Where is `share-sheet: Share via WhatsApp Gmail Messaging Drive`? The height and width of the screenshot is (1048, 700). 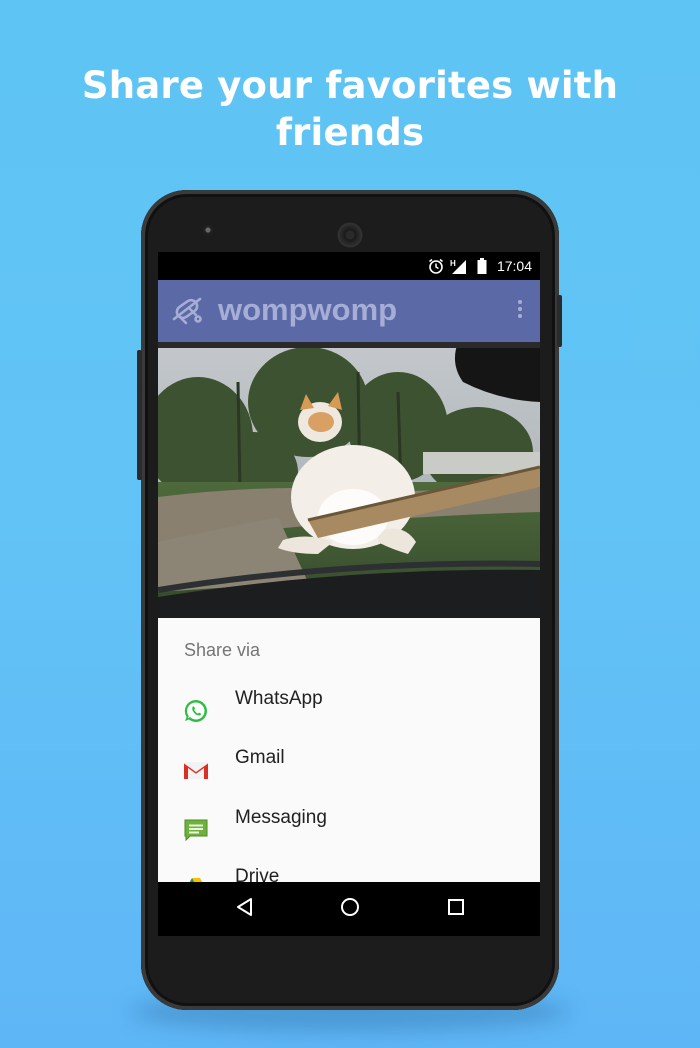 share-sheet: Share via WhatsApp Gmail Messaging Drive is located at coordinates (349, 750).